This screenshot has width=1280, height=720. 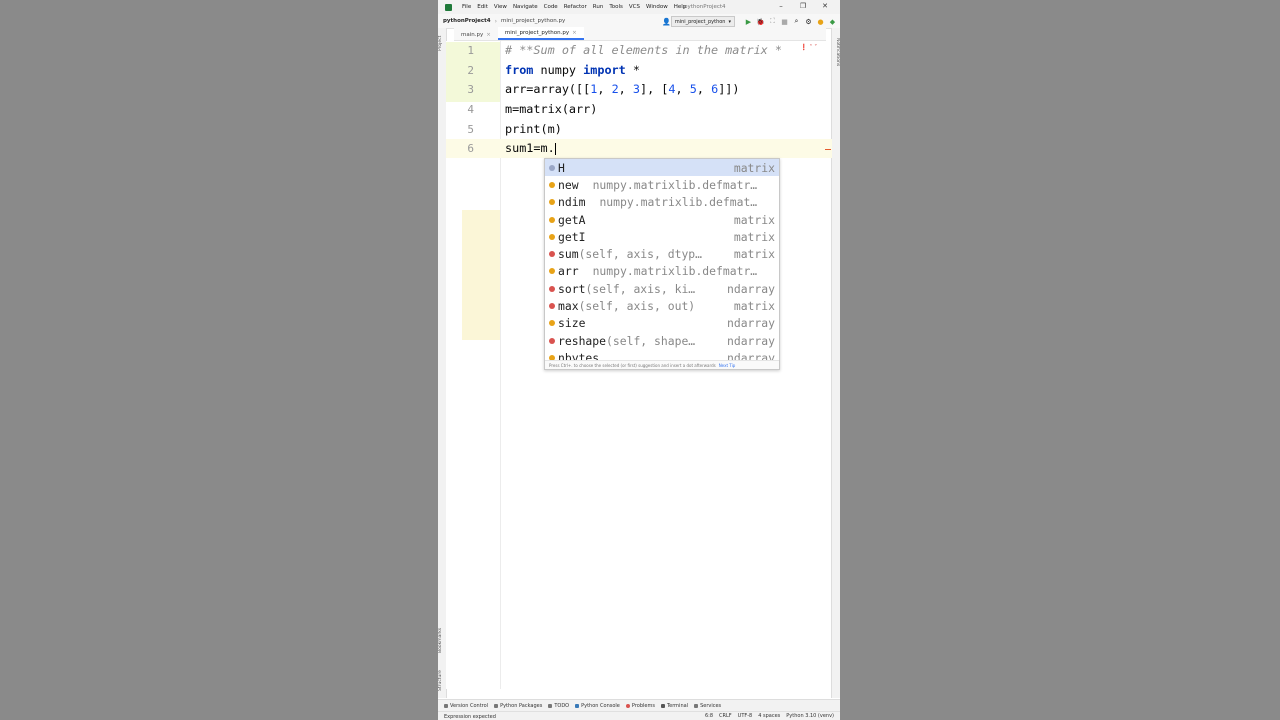 I want to click on line-number: 3, so click(x=470, y=89).